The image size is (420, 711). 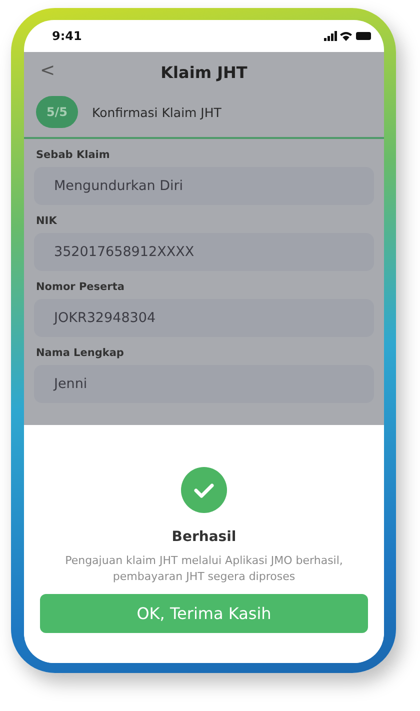 I want to click on check-icon, so click(x=204, y=490).